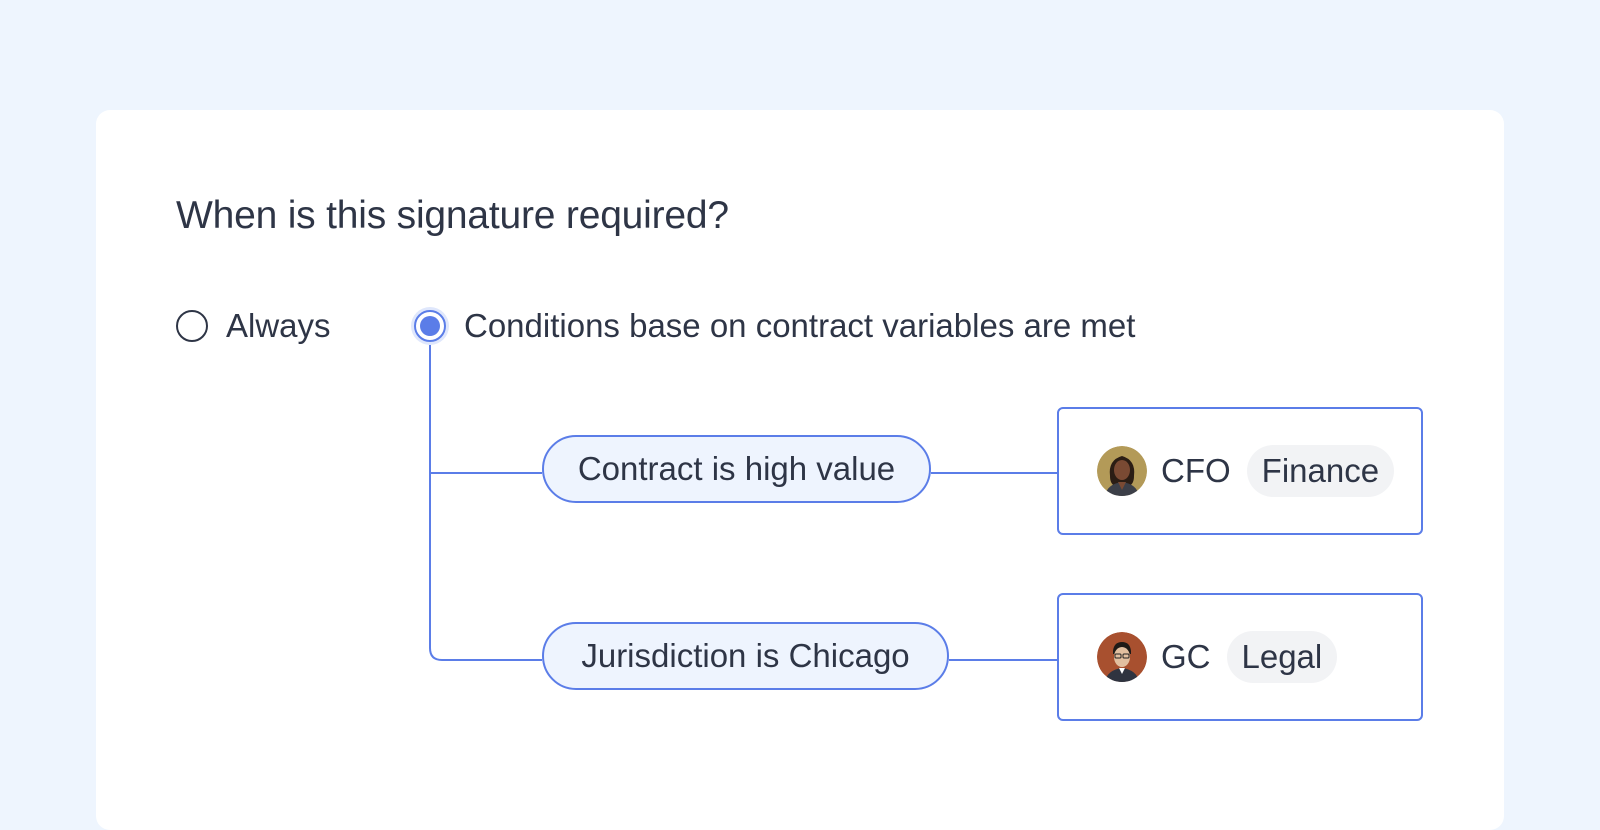 This screenshot has height=830, width=1600. What do you see at coordinates (278, 325) in the screenshot?
I see `option-always-label: Always` at bounding box center [278, 325].